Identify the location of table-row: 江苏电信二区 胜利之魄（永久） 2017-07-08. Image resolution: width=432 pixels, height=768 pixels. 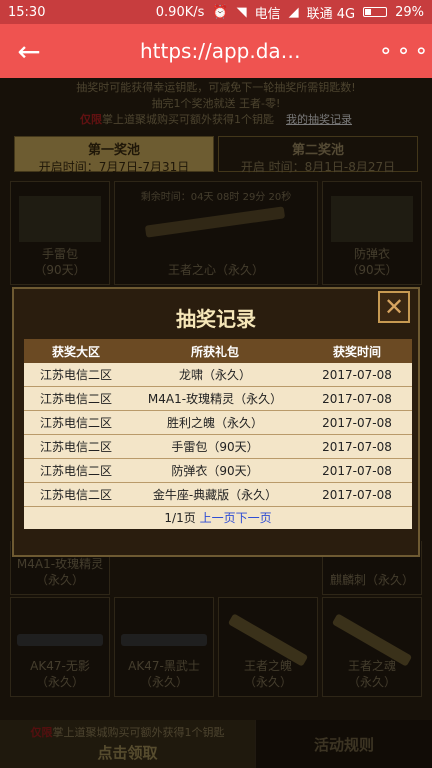
(218, 423).